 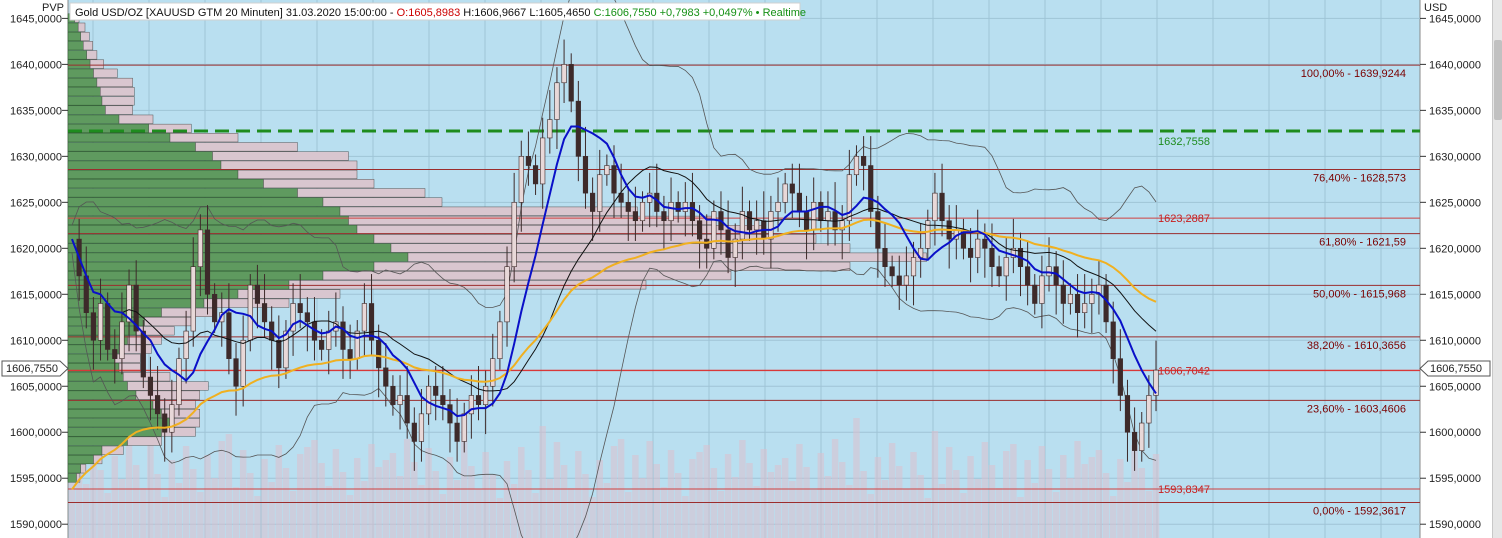 What do you see at coordinates (1455, 341) in the screenshot?
I see `right-tick-label: 1610,0000` at bounding box center [1455, 341].